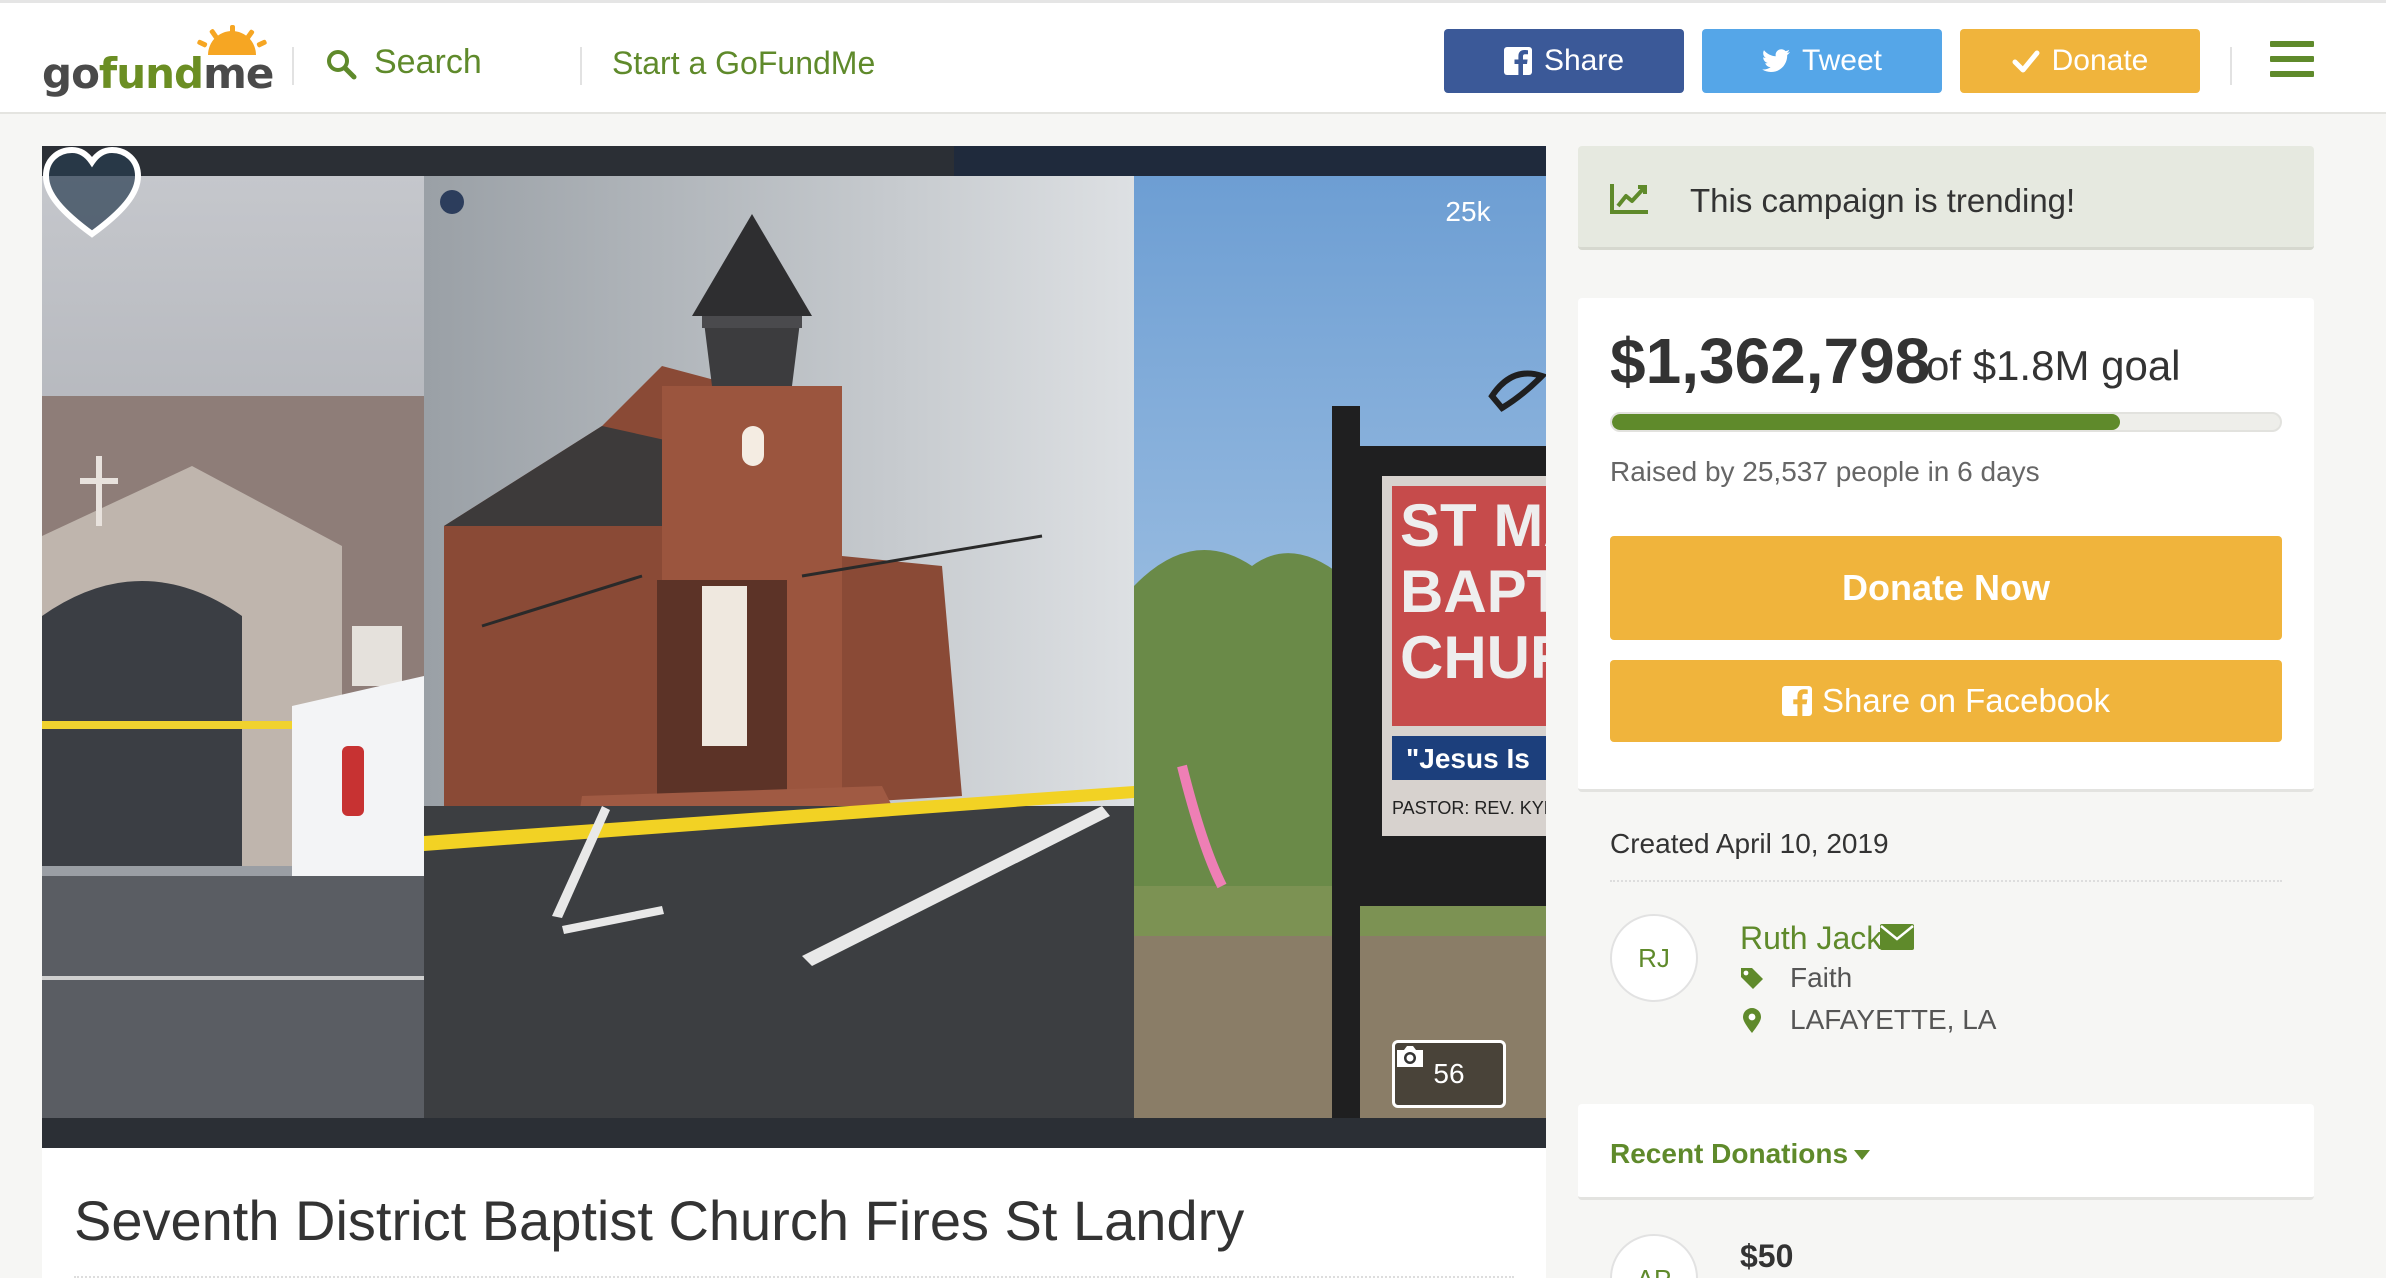 The height and width of the screenshot is (1278, 2386). What do you see at coordinates (1473, 525) in the screenshot?
I see `sign-text-line-1: ST MA` at bounding box center [1473, 525].